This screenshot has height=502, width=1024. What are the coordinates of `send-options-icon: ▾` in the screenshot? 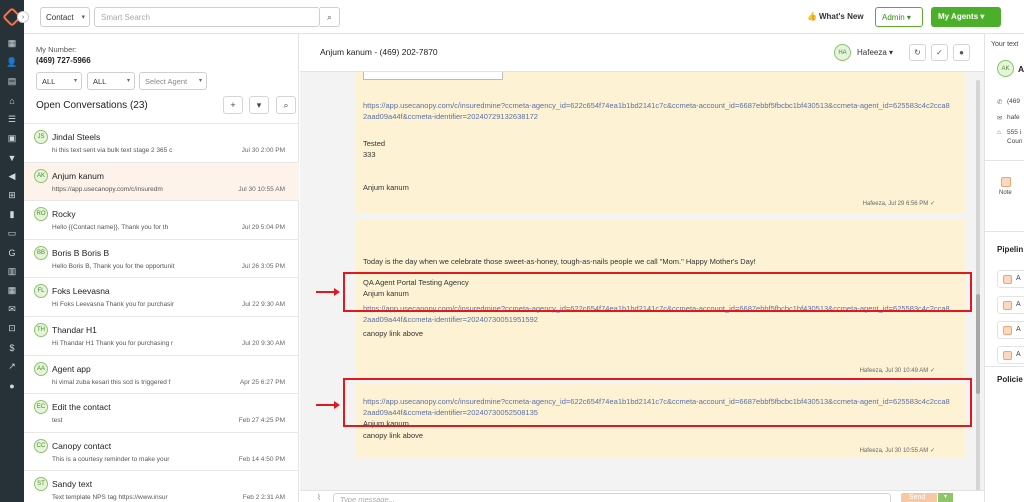 It's located at (945, 497).